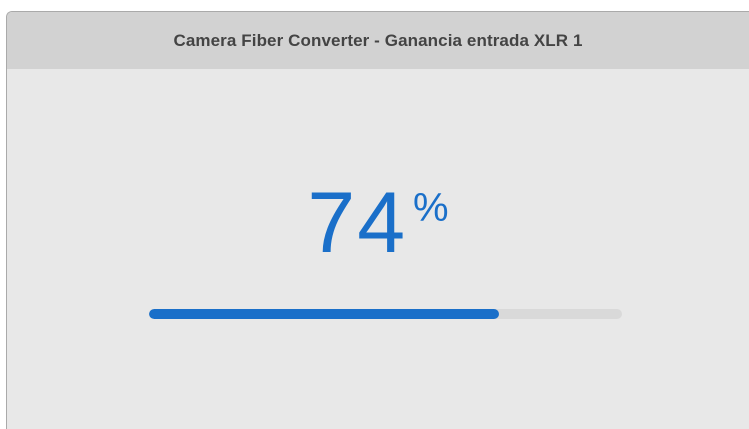 The image size is (749, 429). I want to click on gain-level-fill, so click(324, 314).